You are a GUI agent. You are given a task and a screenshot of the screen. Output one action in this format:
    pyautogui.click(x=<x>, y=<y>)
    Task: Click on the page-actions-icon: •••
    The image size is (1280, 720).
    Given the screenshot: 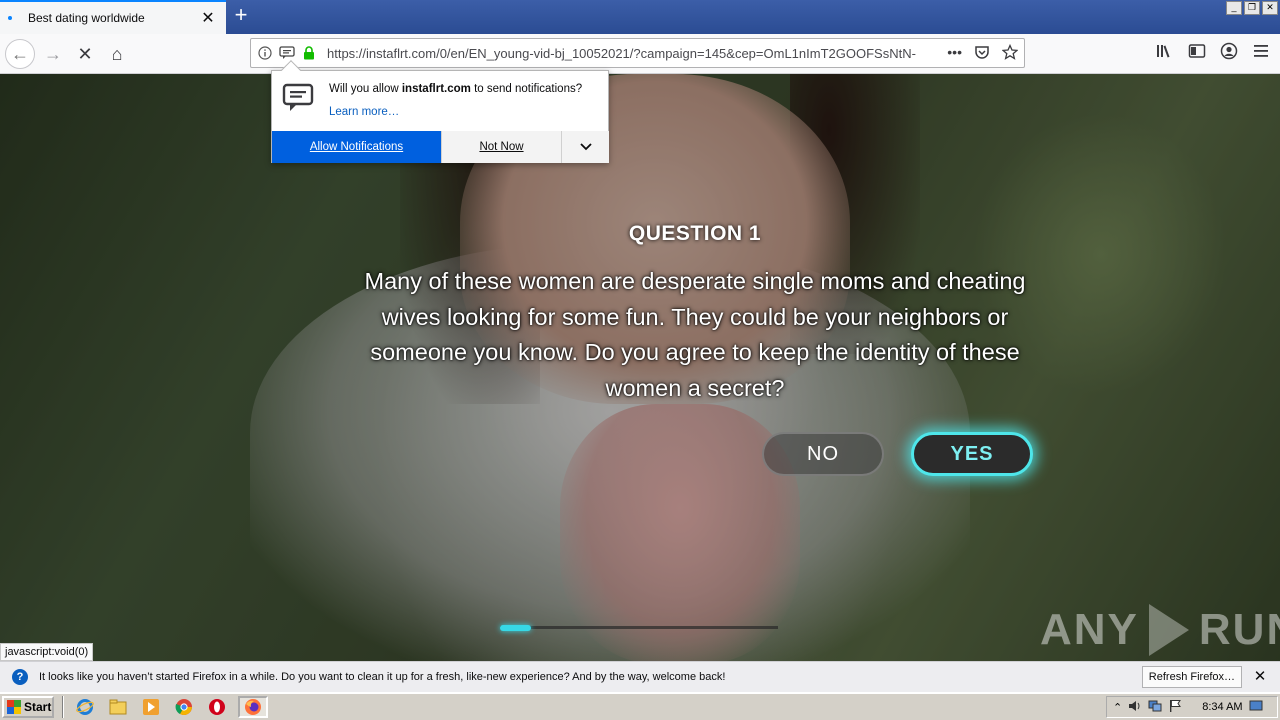 What is the action you would take?
    pyautogui.click(x=954, y=53)
    